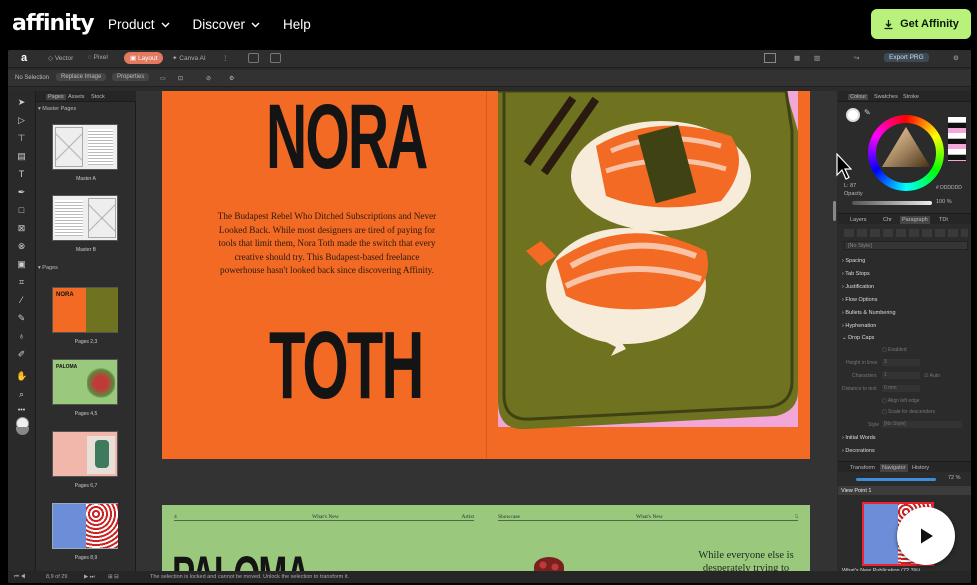 The image size is (977, 585). Describe the element at coordinates (856, 274) in the screenshot. I see `section-tab-stops: › Tab Stops` at that location.